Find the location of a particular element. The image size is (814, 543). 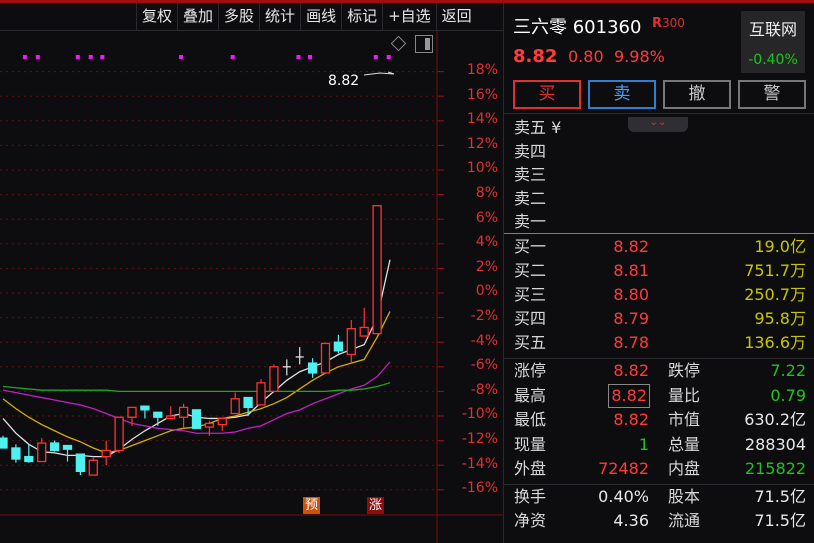

axis-tick-label: 4% is located at coordinates (486, 242).